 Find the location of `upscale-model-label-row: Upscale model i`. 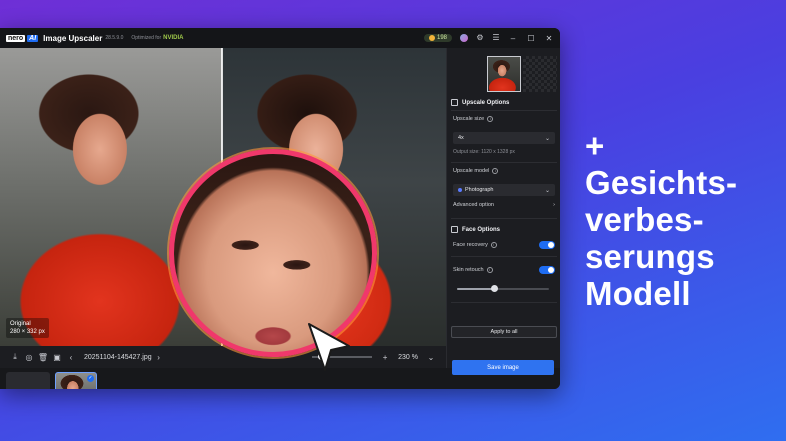

upscale-model-label-row: Upscale model i is located at coordinates (476, 171).